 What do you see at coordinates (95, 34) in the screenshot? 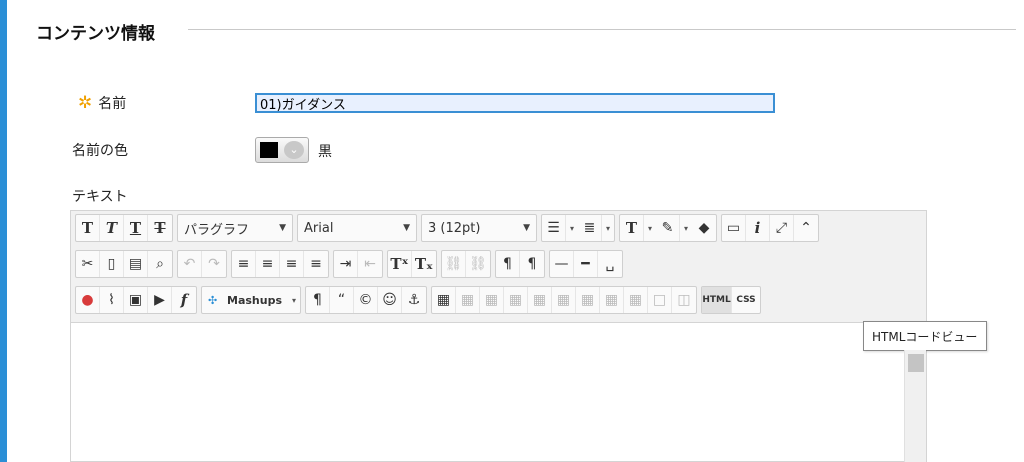
I see `section-title: コンテンツ情報` at bounding box center [95, 34].